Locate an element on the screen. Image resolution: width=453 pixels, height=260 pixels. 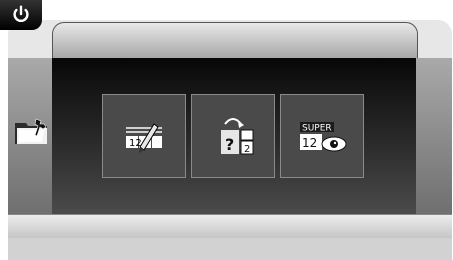
menu-button-3: SUPER 12 is located at coordinates (322, 136).